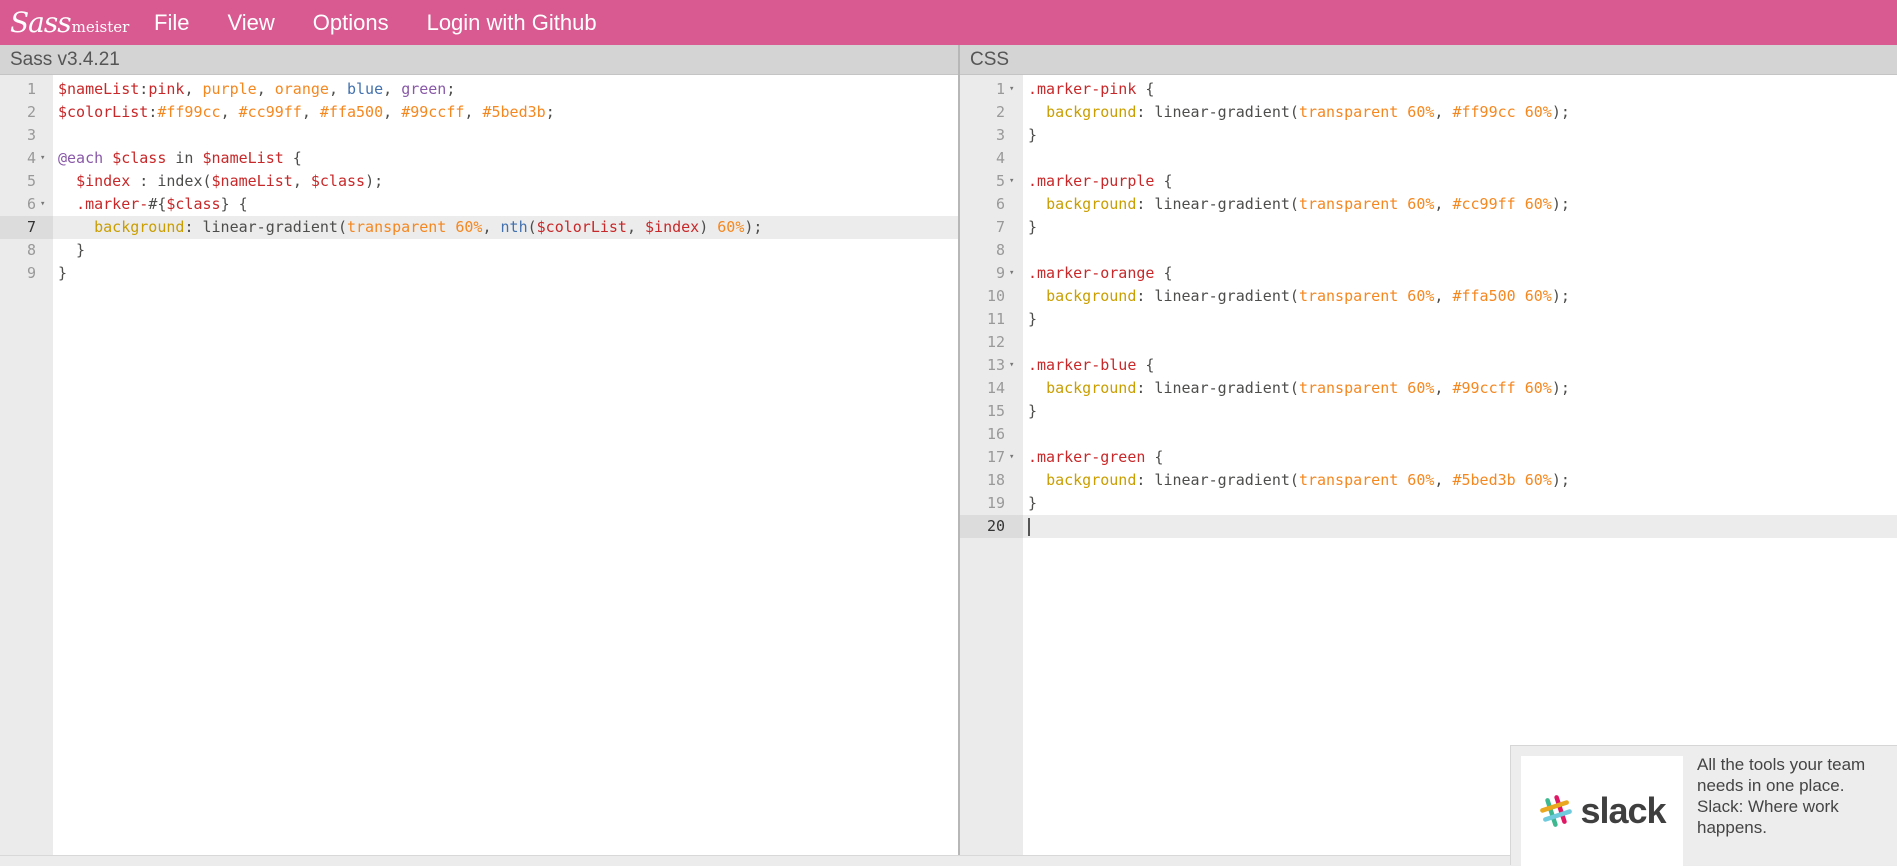 This screenshot has height=866, width=1897. Describe the element at coordinates (1428, 273) in the screenshot. I see `code-line: 9 ▾ .marker-orange {` at that location.